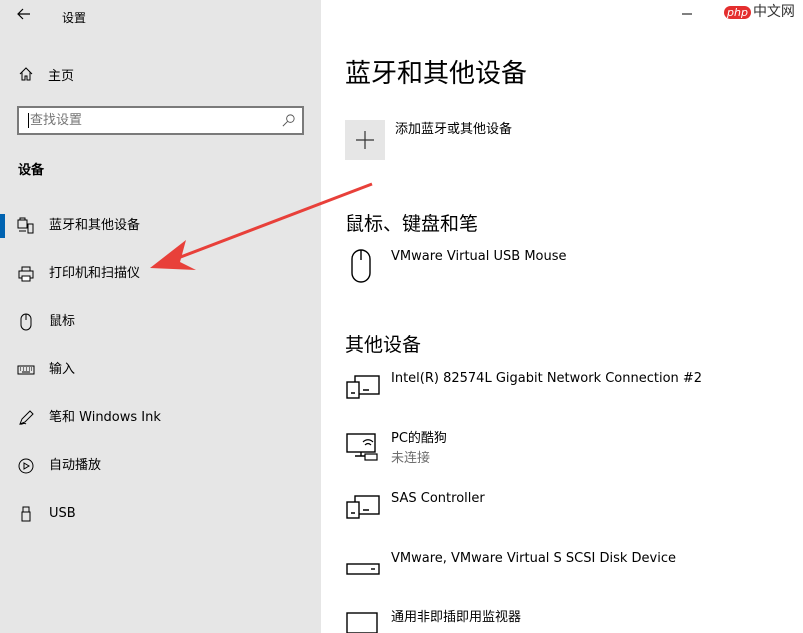 The height and width of the screenshot is (633, 803). What do you see at coordinates (26, 16) in the screenshot?
I see `back-arrow-icon` at bounding box center [26, 16].